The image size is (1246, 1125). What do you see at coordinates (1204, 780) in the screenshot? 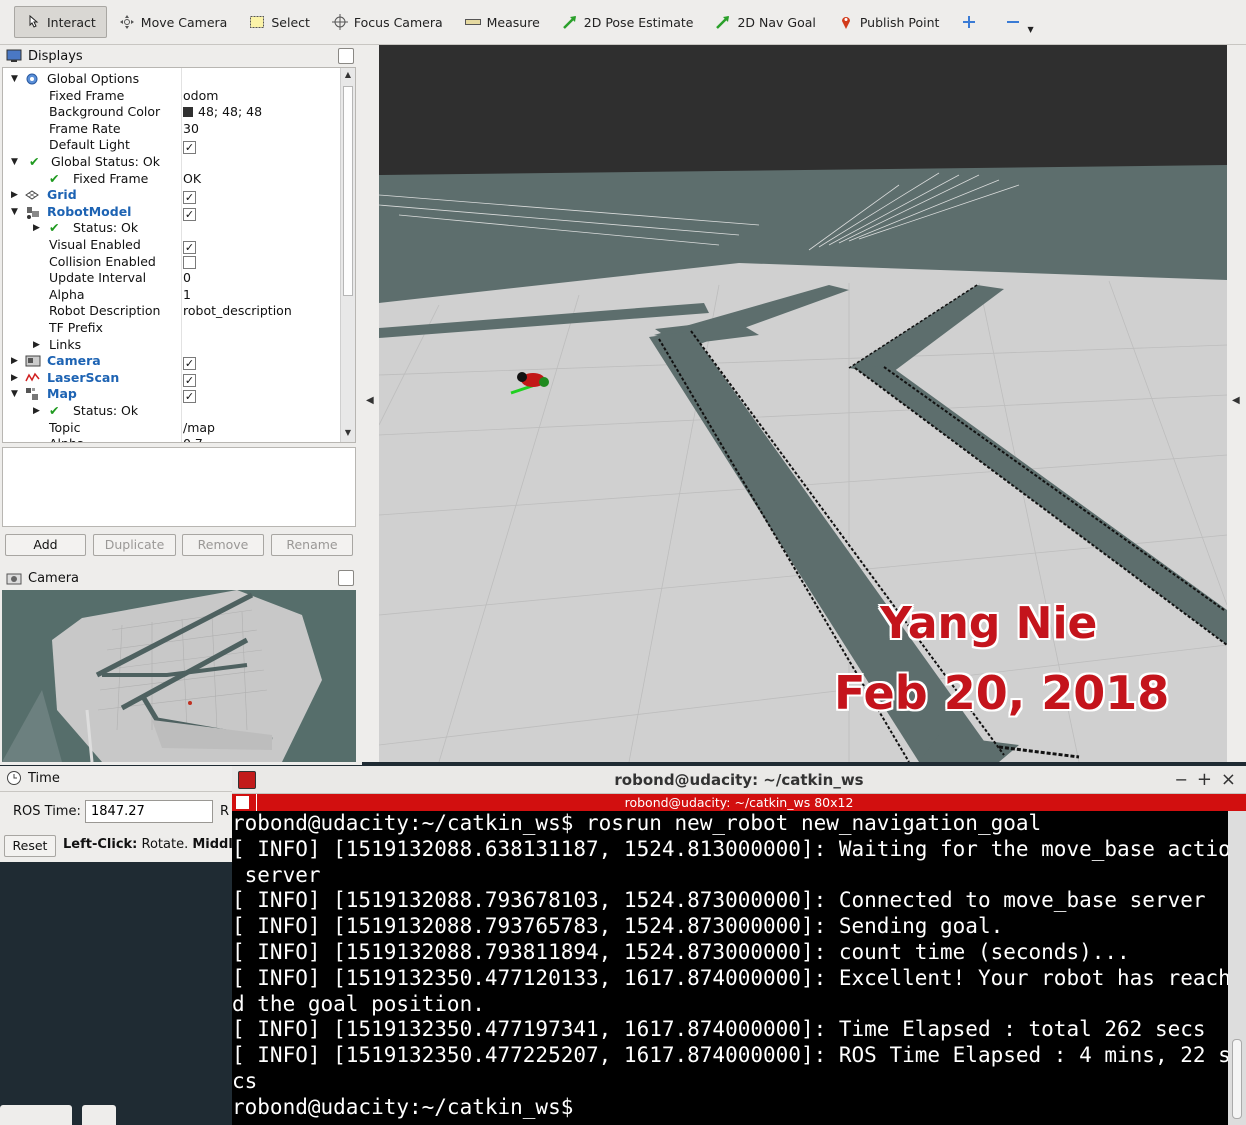
I see `maximize-button: +` at bounding box center [1204, 780].